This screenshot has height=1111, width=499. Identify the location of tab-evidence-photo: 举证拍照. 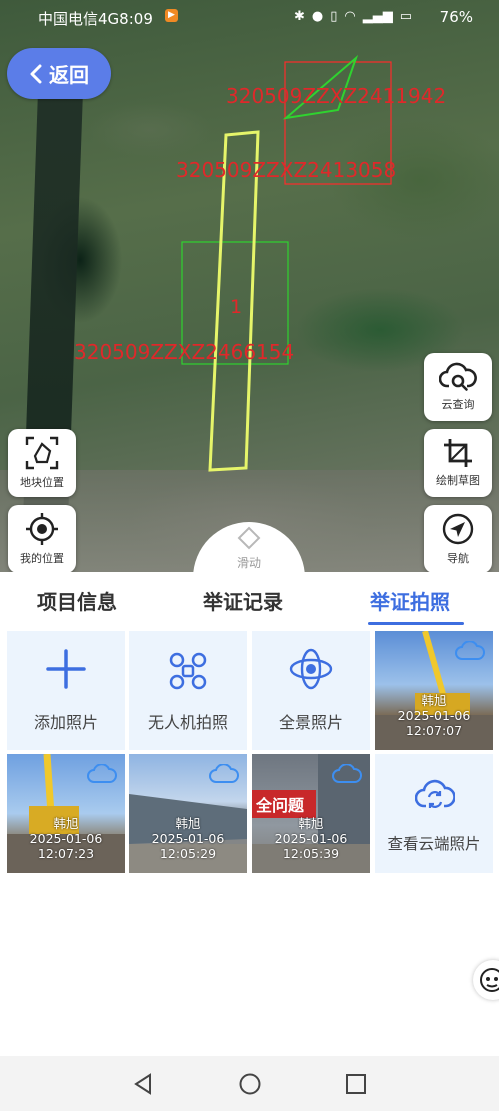
(410, 600).